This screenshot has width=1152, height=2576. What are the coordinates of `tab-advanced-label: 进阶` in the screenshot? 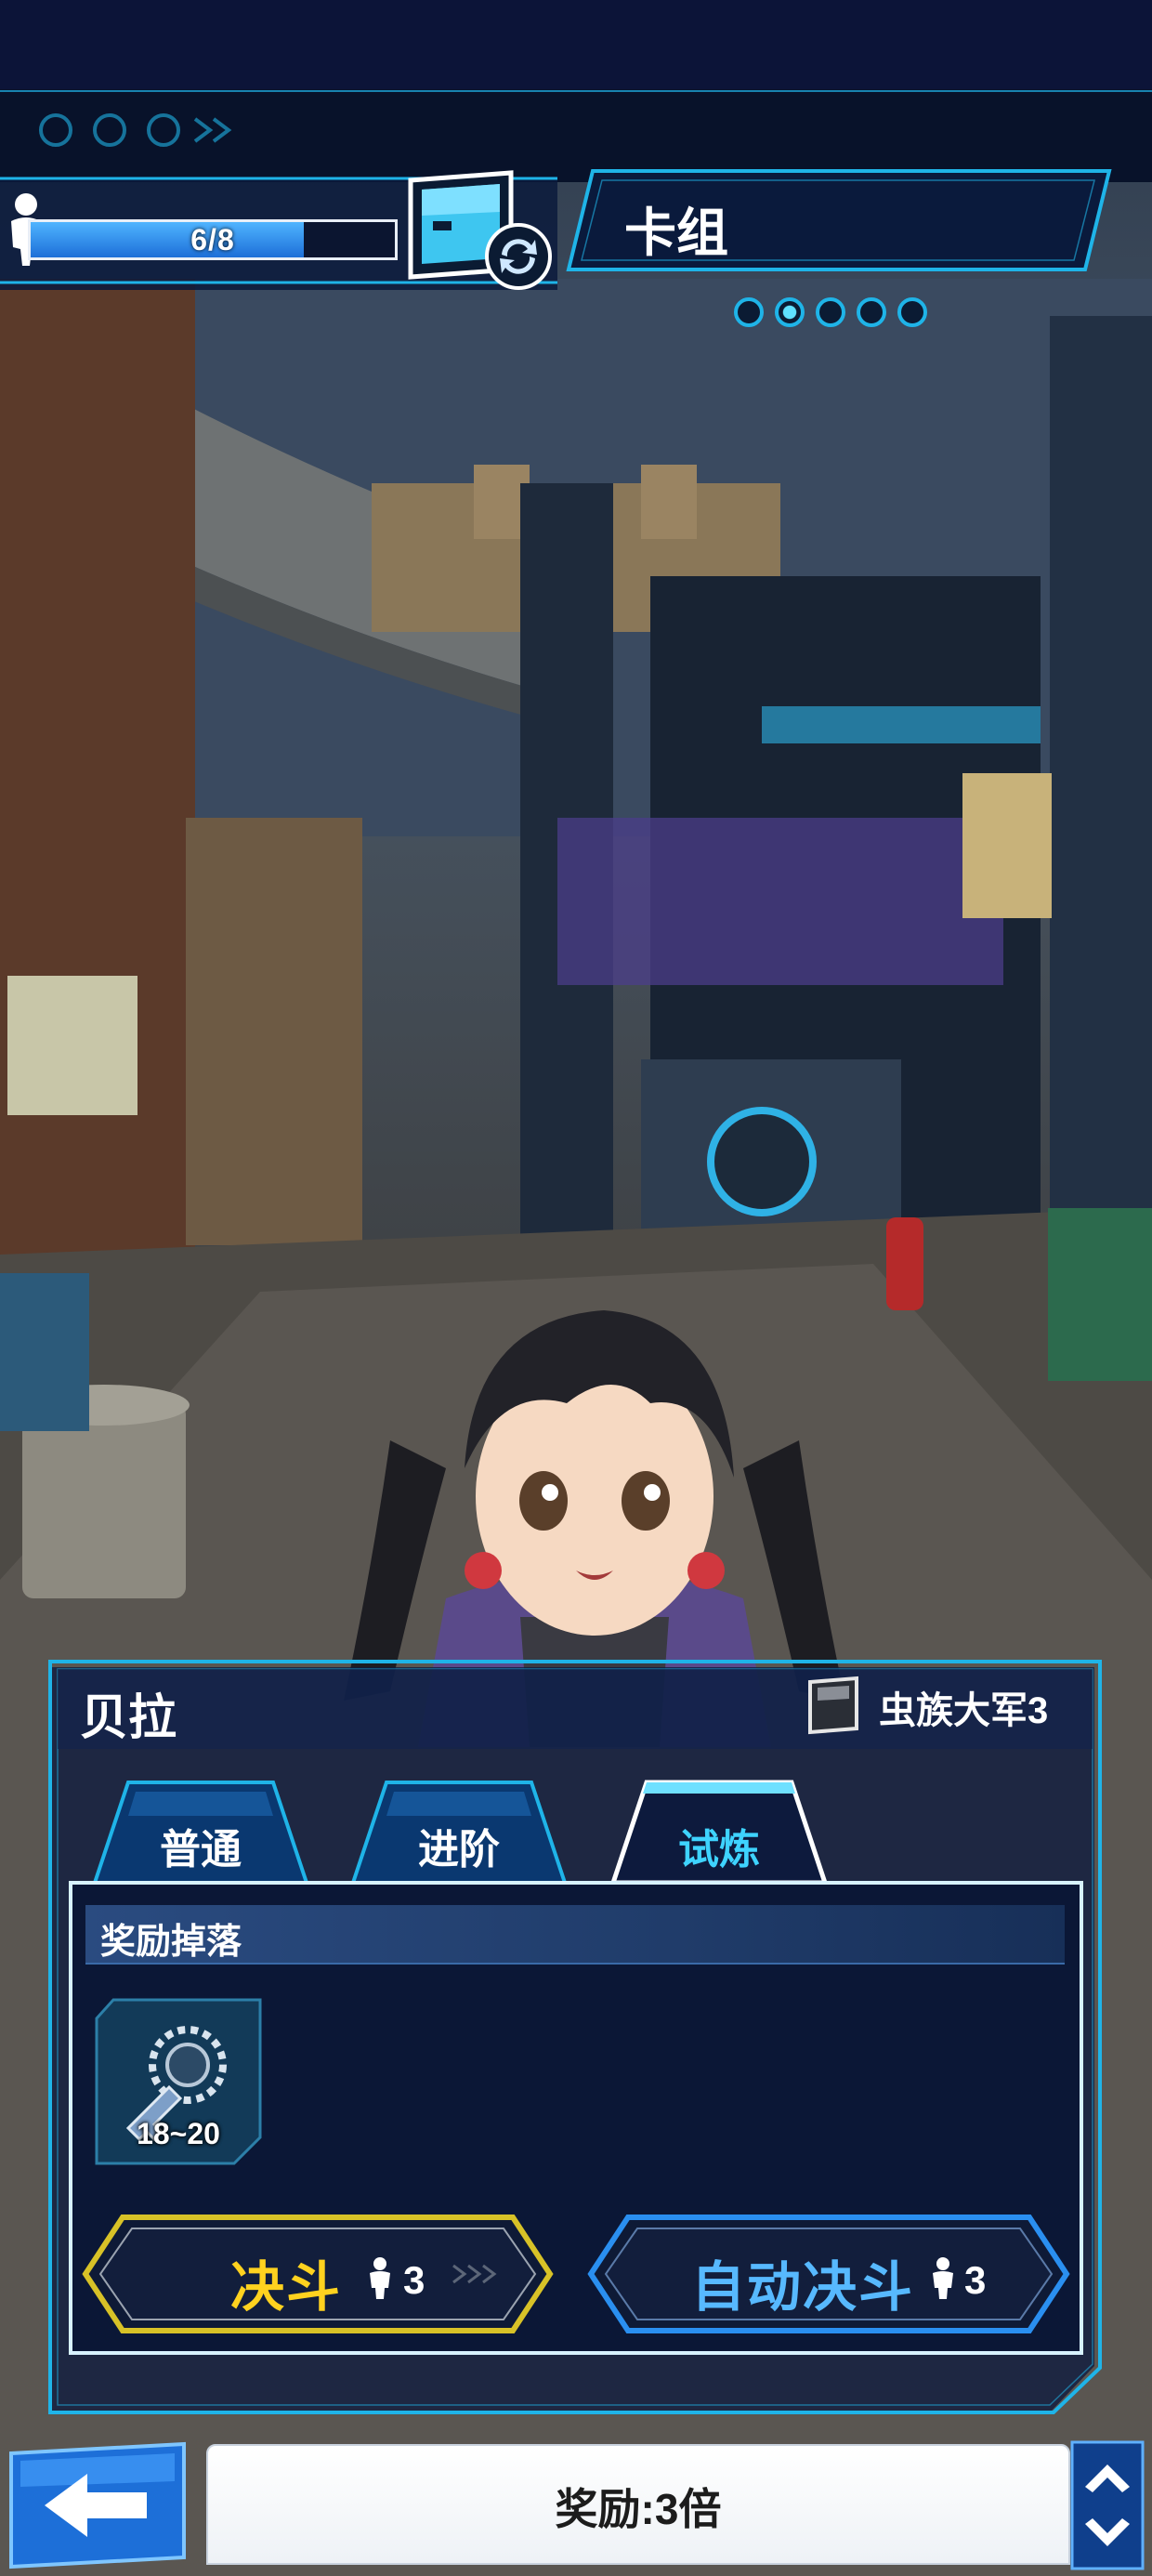 It's located at (459, 1850).